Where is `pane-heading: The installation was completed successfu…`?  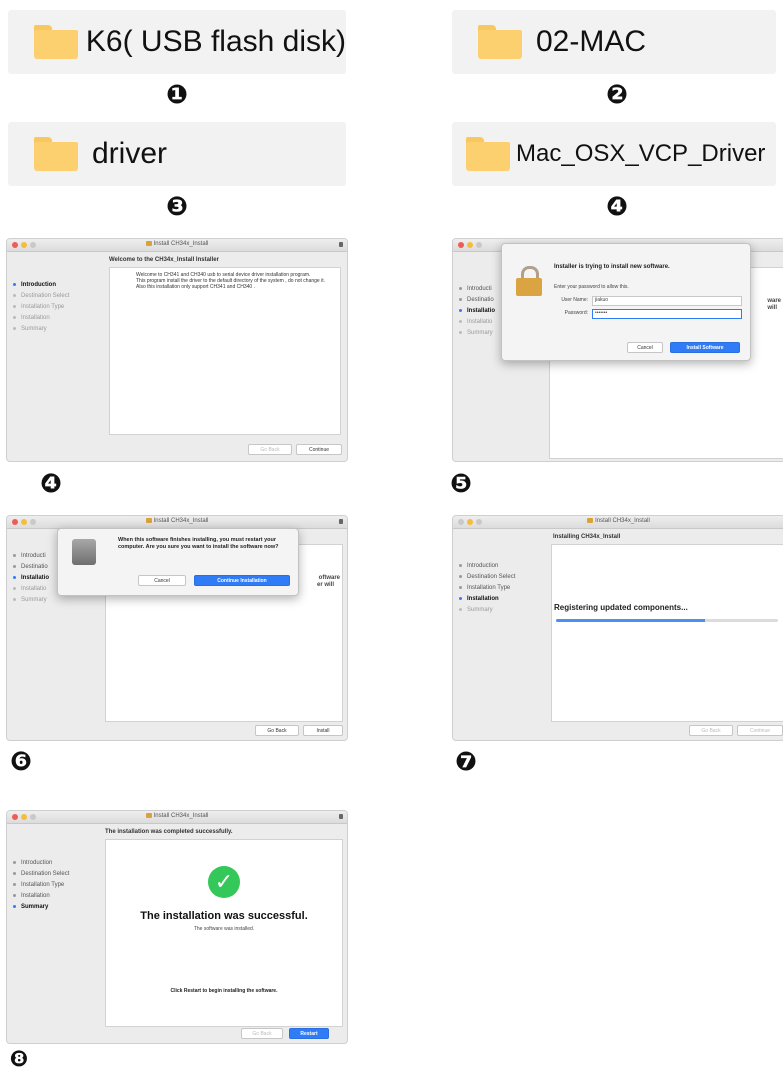 pane-heading: The installation was completed successfu… is located at coordinates (169, 832).